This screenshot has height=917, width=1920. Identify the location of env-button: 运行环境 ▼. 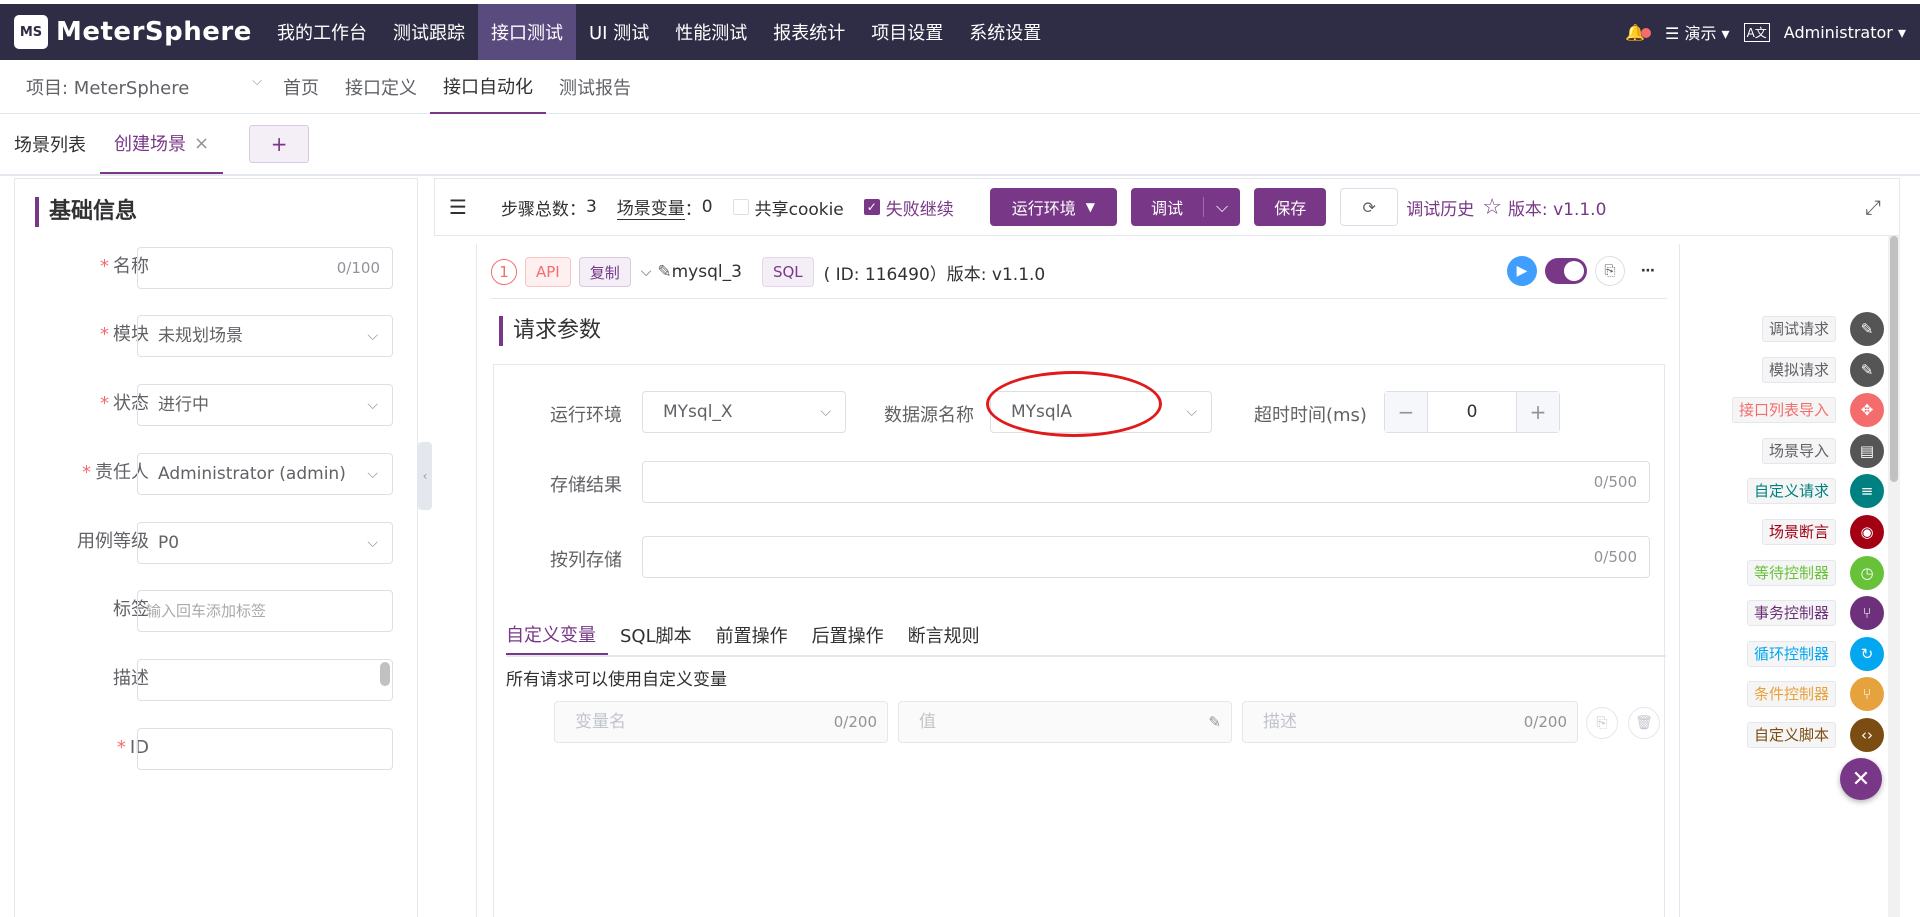
(1053, 207).